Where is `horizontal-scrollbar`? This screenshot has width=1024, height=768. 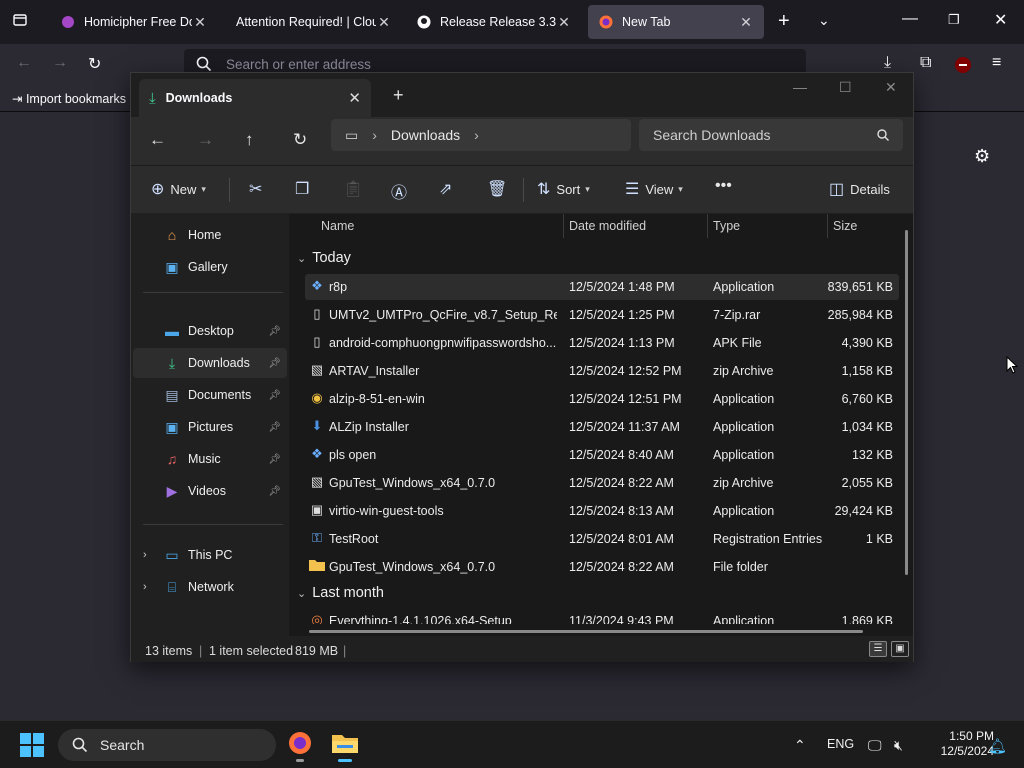
horizontal-scrollbar is located at coordinates (586, 631).